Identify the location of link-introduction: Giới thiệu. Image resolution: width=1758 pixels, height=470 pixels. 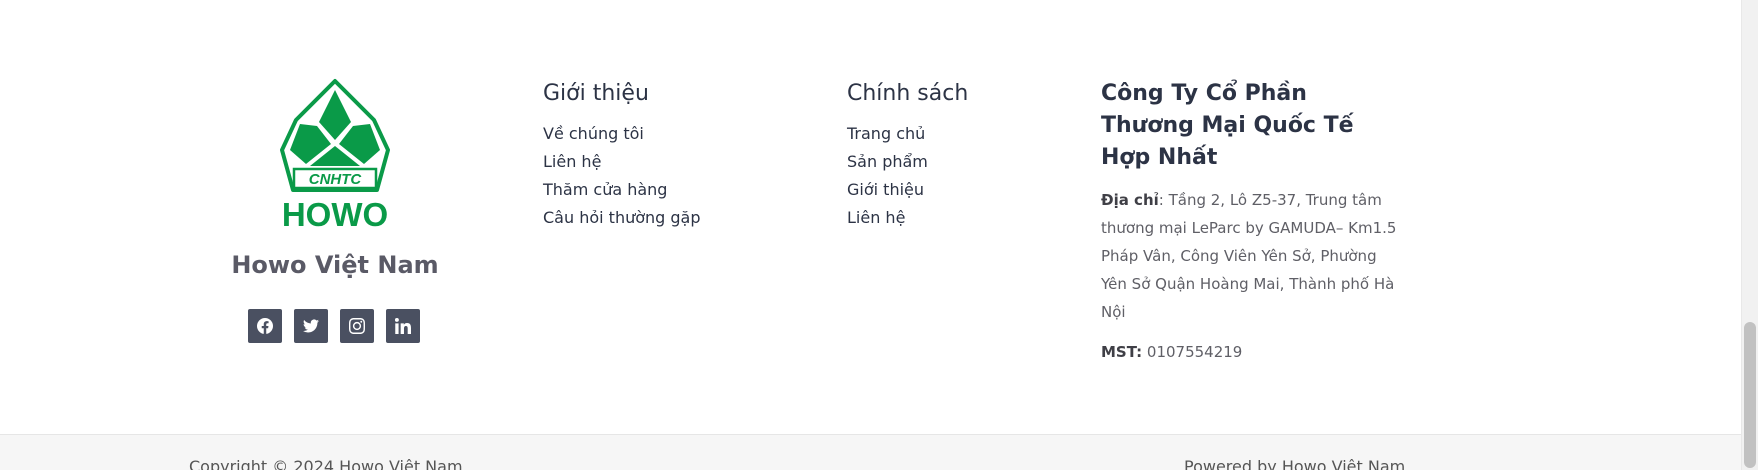
(957, 190).